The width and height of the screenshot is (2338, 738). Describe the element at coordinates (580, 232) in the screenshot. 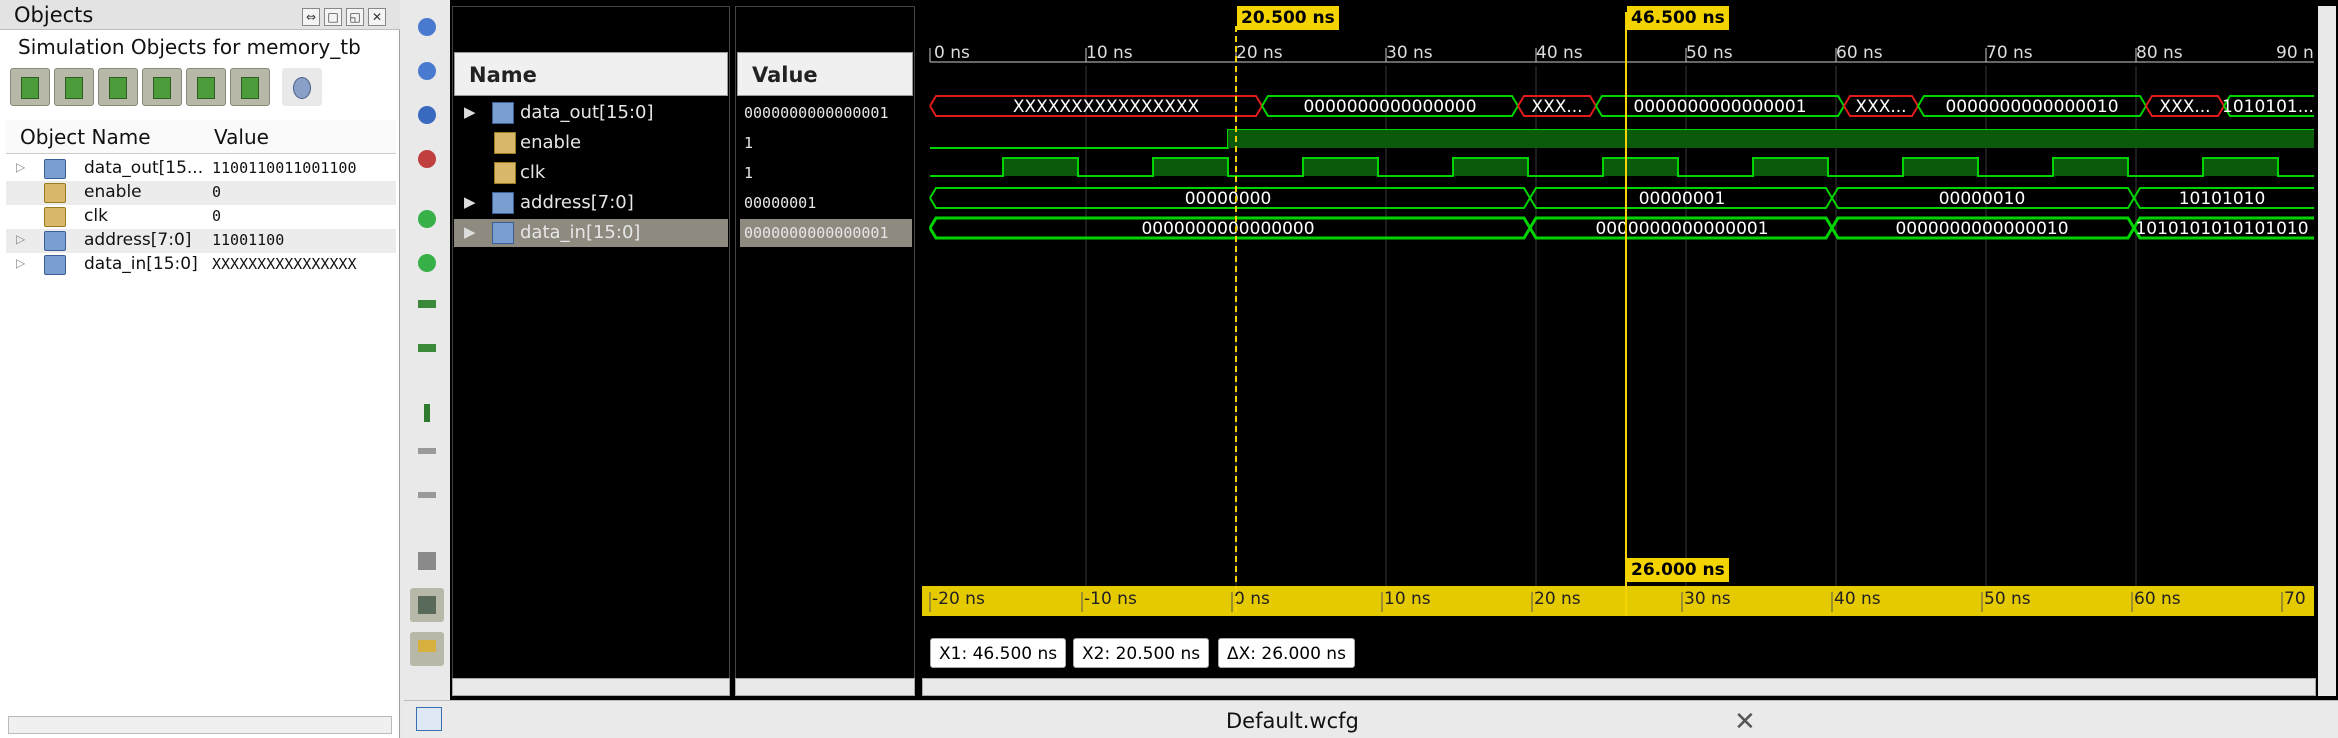

I see `signal-name: data_in[15:0]` at that location.